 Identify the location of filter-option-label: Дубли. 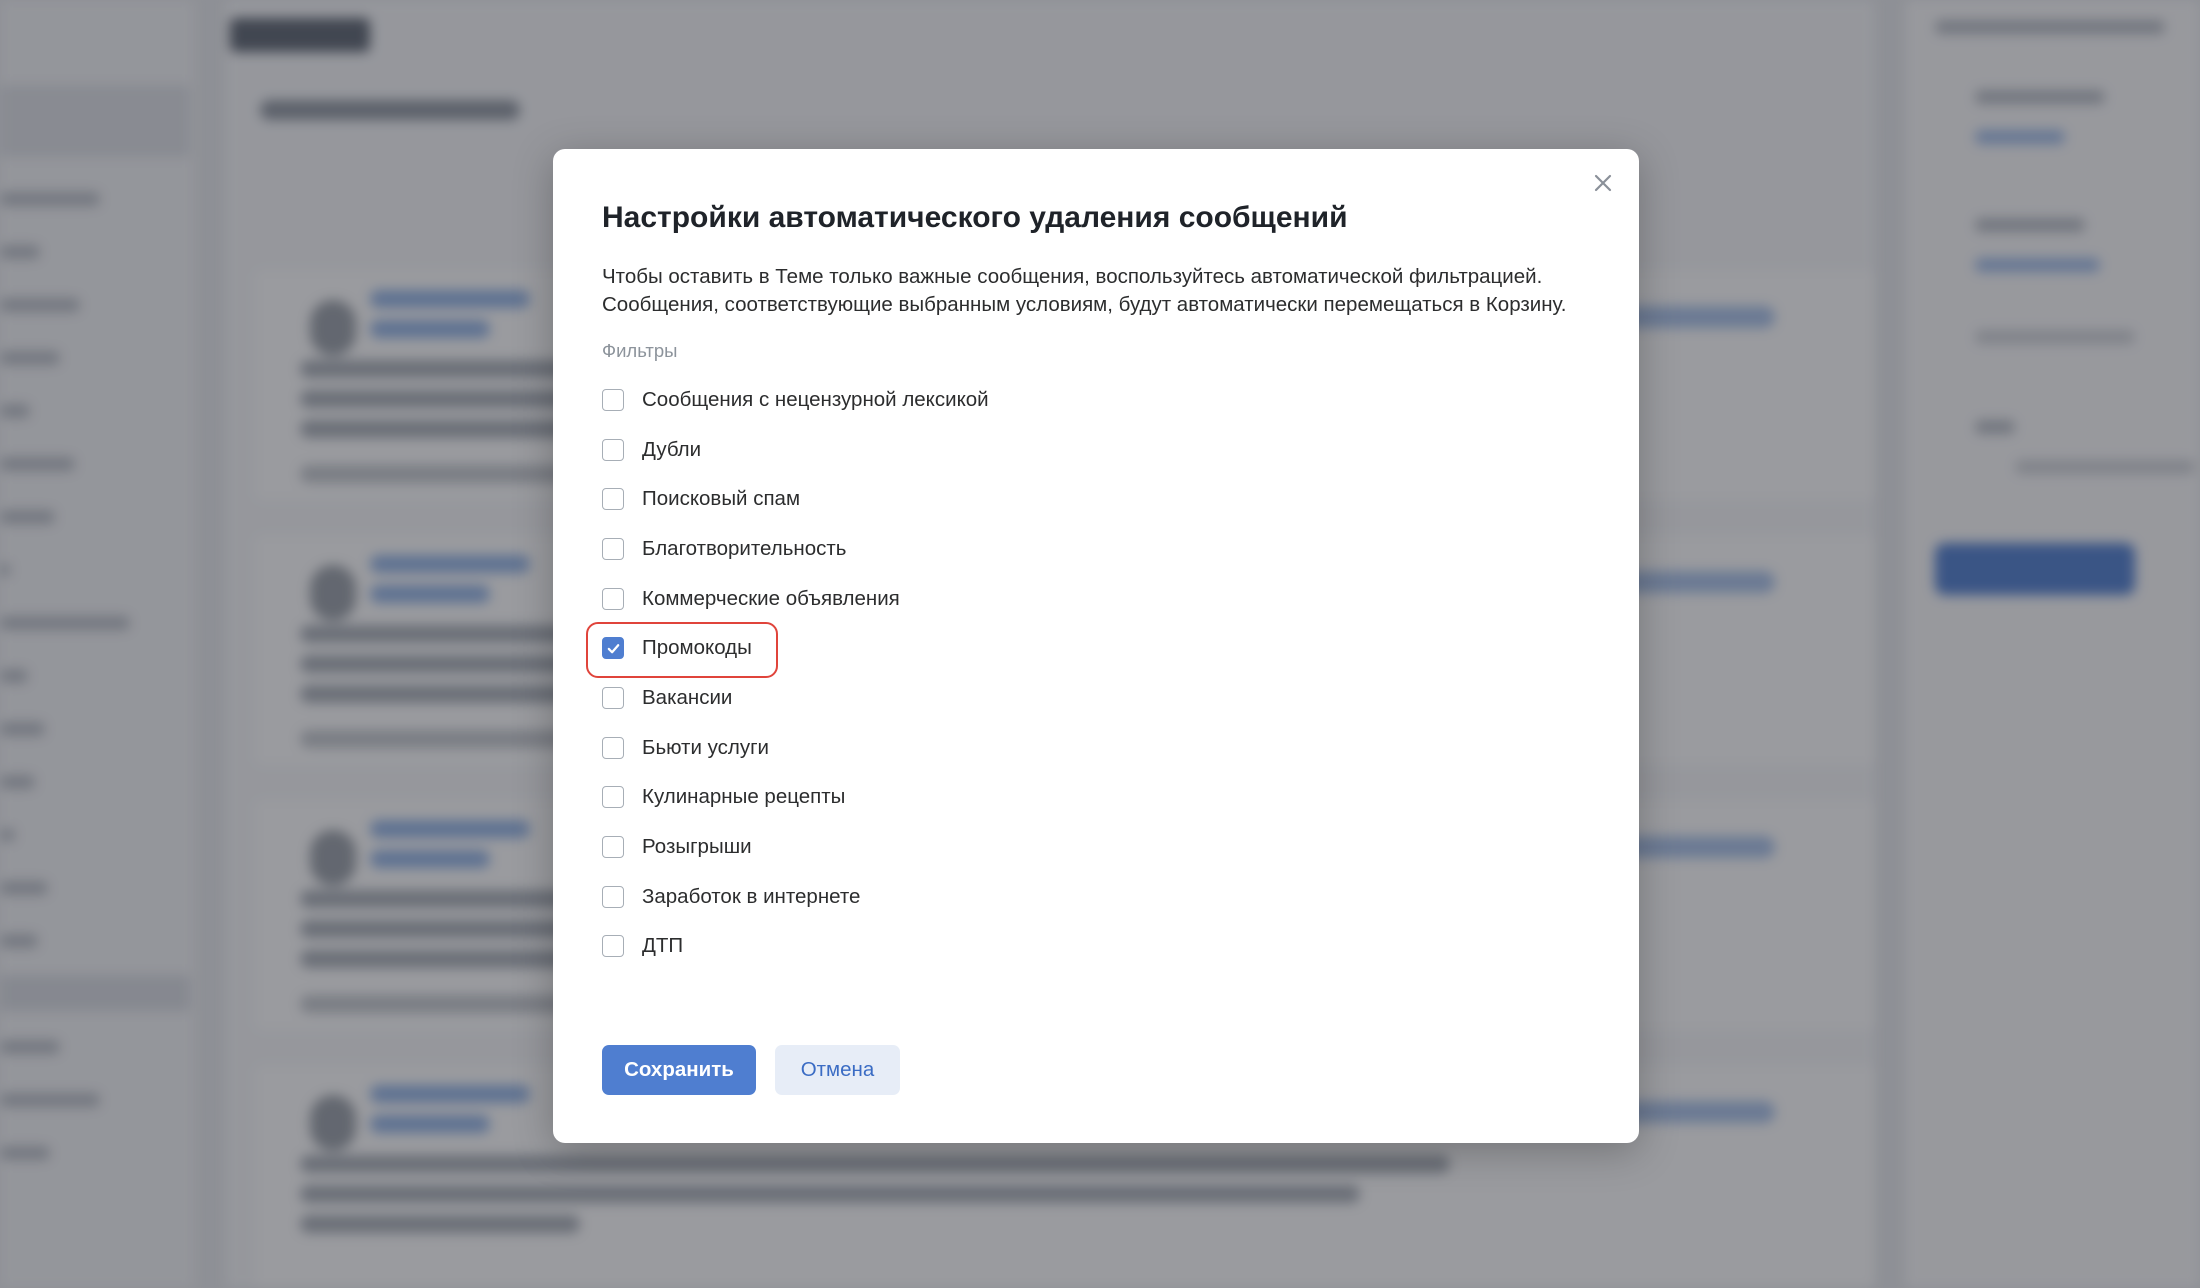
(672, 449).